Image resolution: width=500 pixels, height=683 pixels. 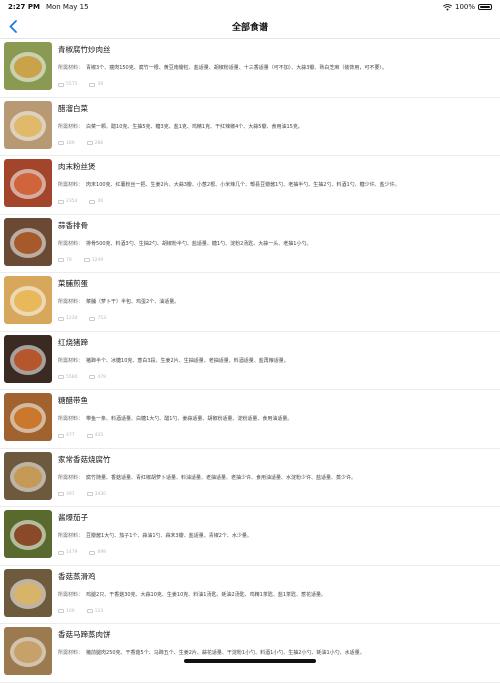 I want to click on recipe-name: 糖醋带鱼, so click(x=73, y=400).